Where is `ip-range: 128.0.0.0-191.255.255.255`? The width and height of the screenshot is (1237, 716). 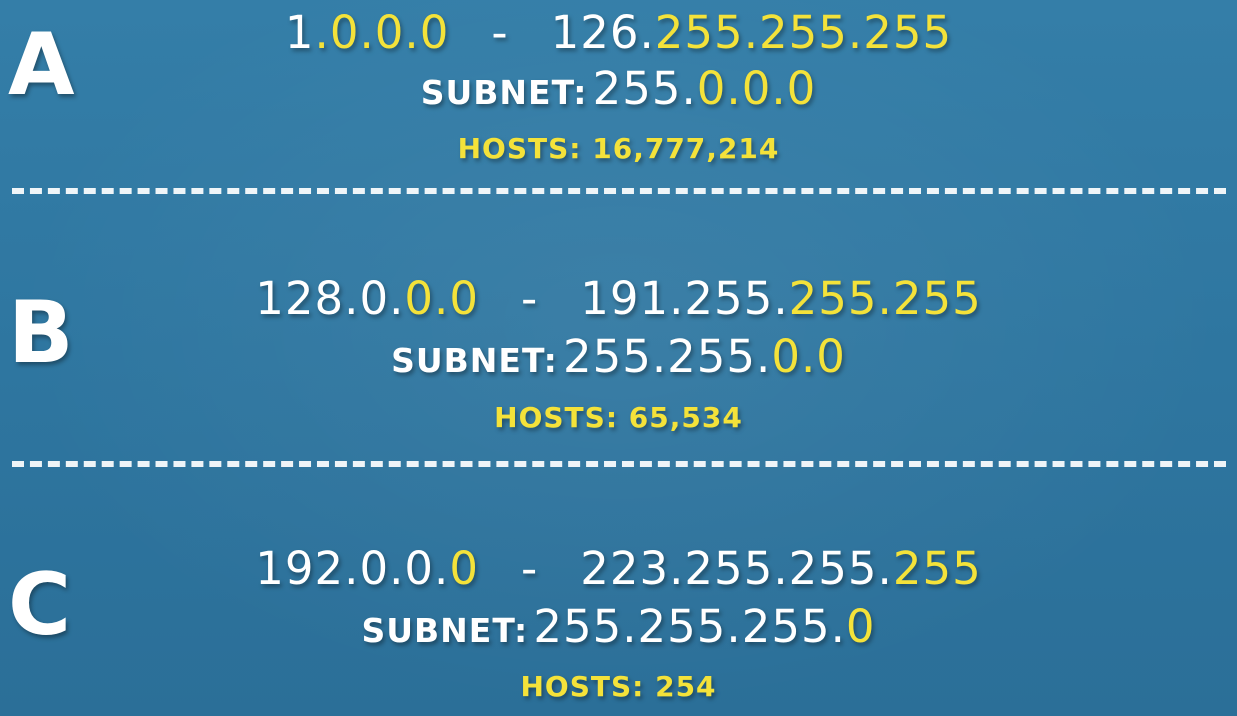
ip-range: 128.0.0.0-191.255.255.255 is located at coordinates (618, 298).